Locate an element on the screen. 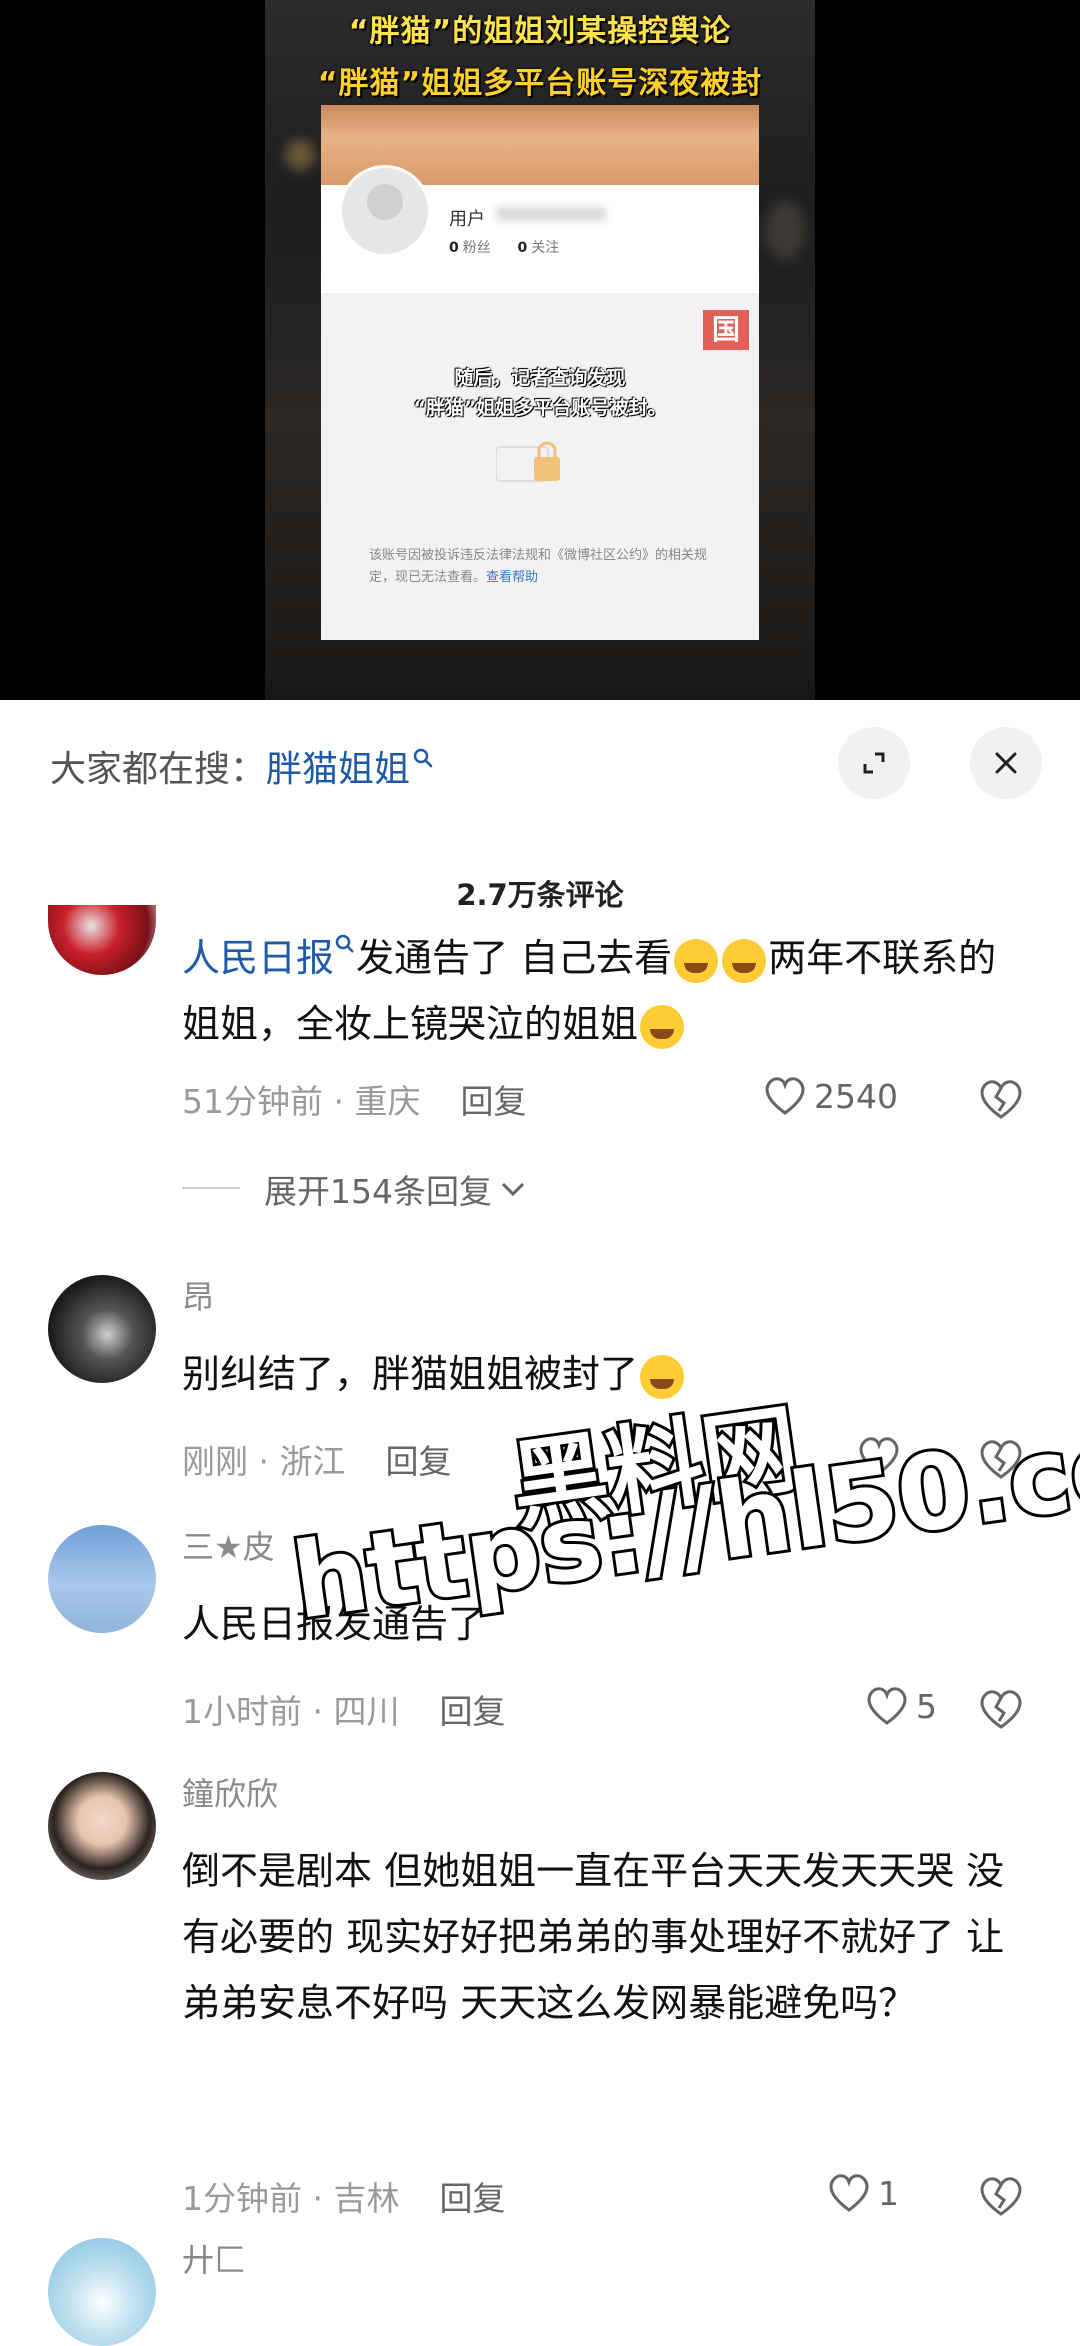 This screenshot has width=1080, height=2346. blocked-profile-card: 用户 0 粉丝 0 关注 国 随后，记者查询发现 “胖猫”姐姐多平台账号被封。 该 is located at coordinates (540, 372).